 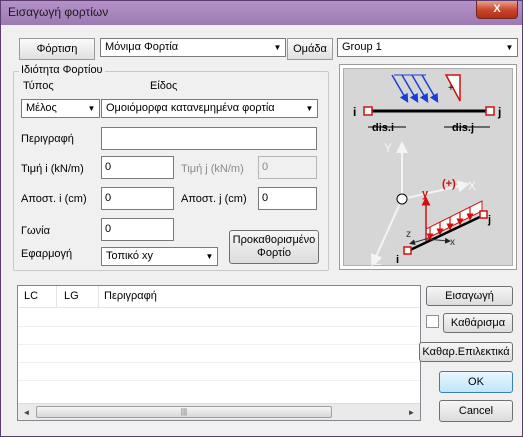 What do you see at coordinates (60, 108) in the screenshot?
I see `type-select: Μέλος ▼` at bounding box center [60, 108].